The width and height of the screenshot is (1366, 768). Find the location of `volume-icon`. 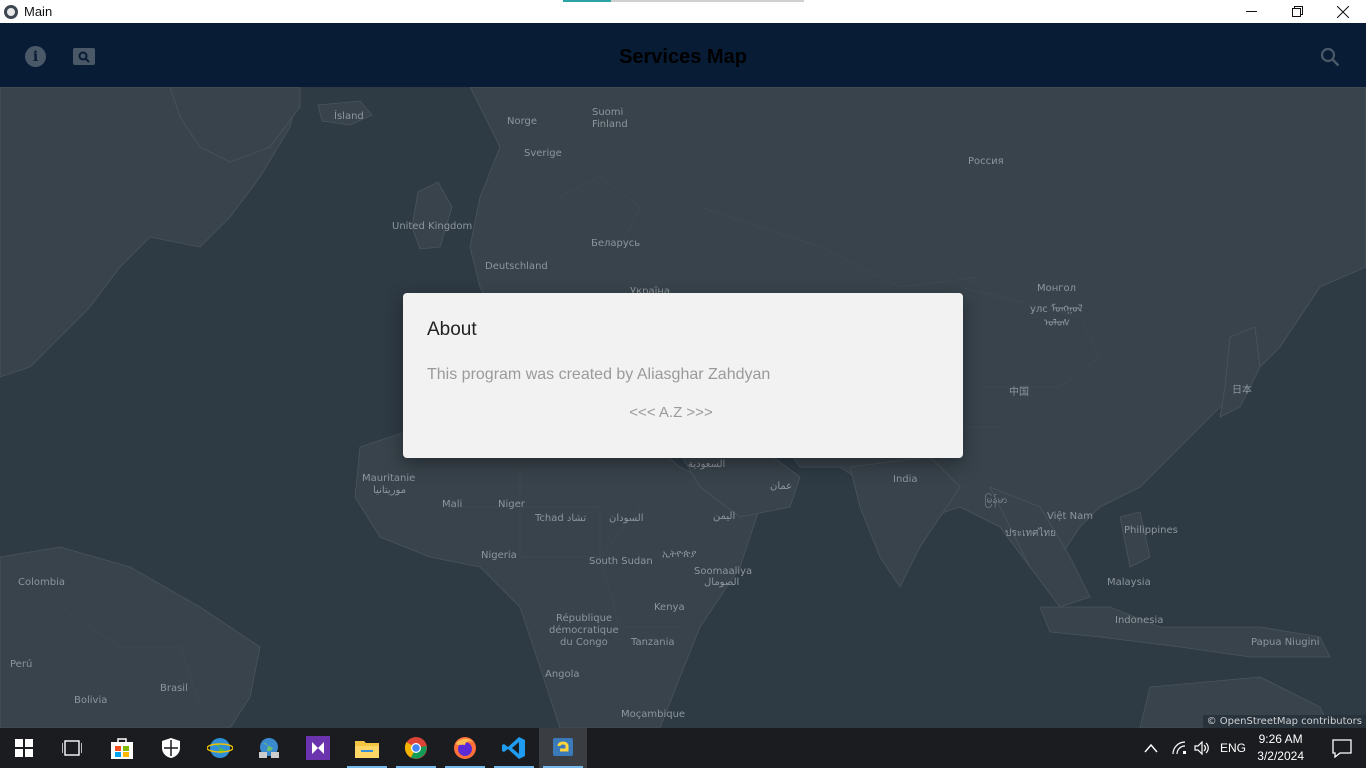

volume-icon is located at coordinates (1202, 748).